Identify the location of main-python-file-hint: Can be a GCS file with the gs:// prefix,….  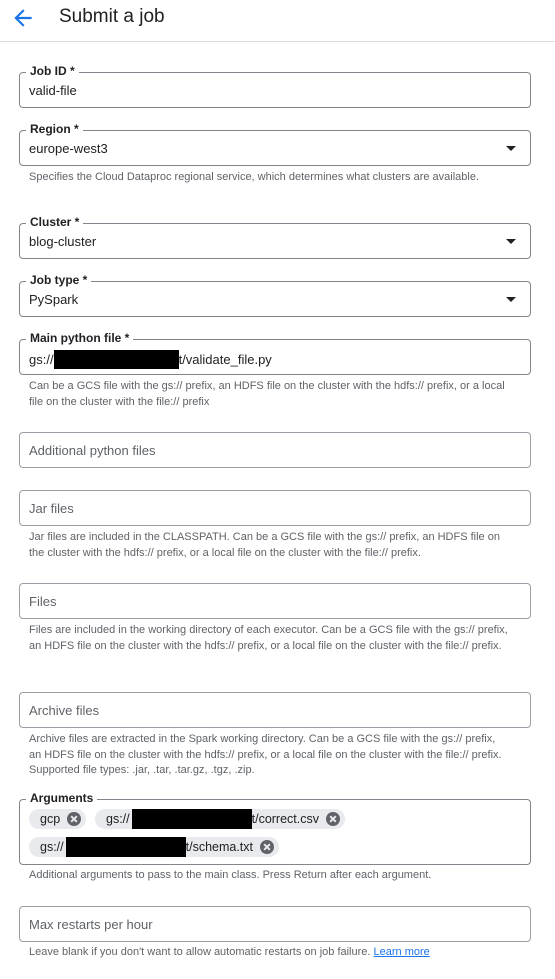
(267, 394).